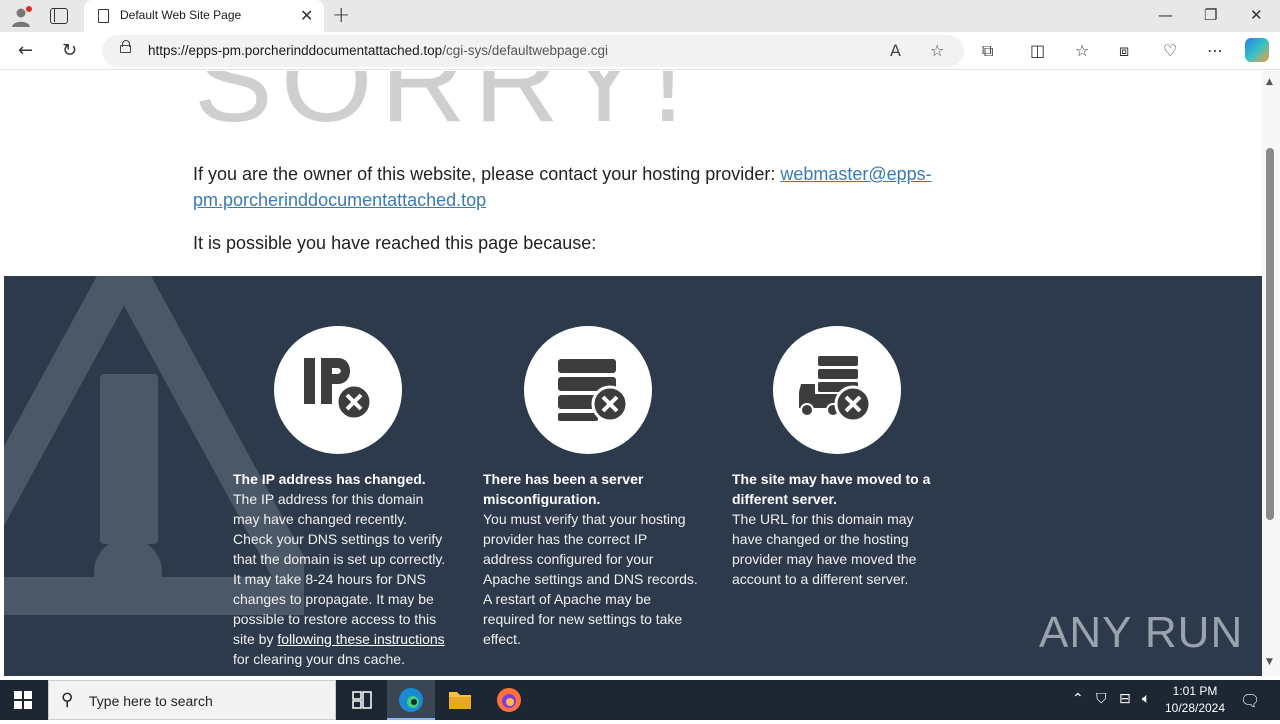 Image resolution: width=1280 pixels, height=724 pixels. I want to click on scroll-down-arrow: ▼, so click(1269, 662).